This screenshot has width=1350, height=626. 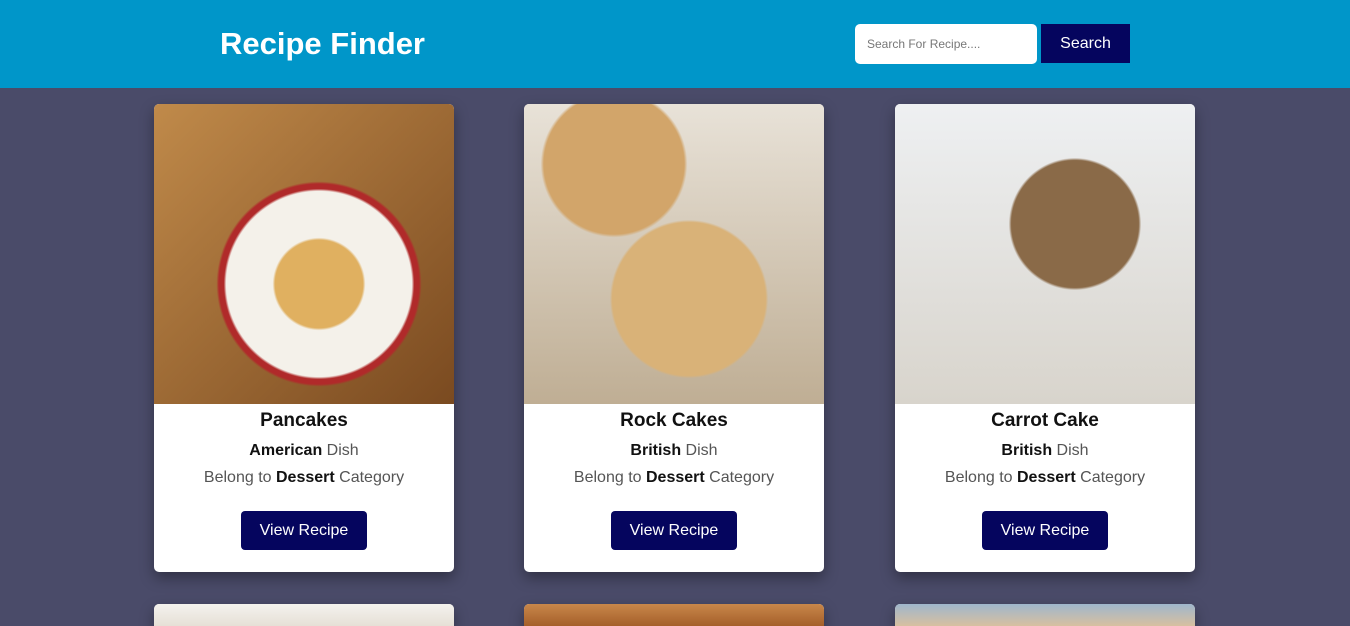 I want to click on recipe-name: Pancakes, so click(x=304, y=420).